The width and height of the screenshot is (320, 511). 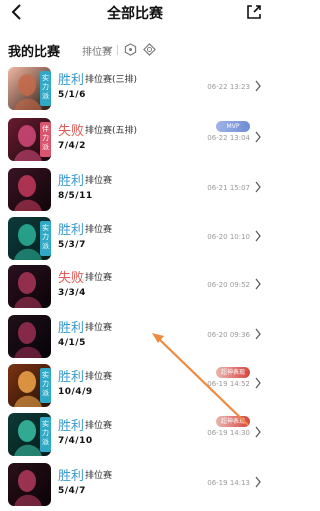 I want to click on annotation-arrow, so click(x=200, y=379).